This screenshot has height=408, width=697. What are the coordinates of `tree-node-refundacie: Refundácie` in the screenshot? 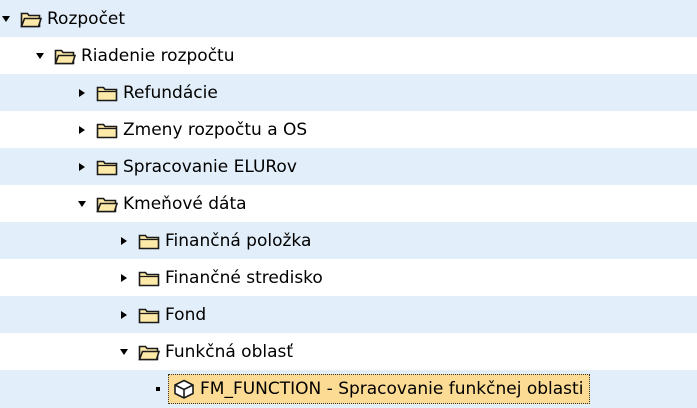 It's located at (348, 92).